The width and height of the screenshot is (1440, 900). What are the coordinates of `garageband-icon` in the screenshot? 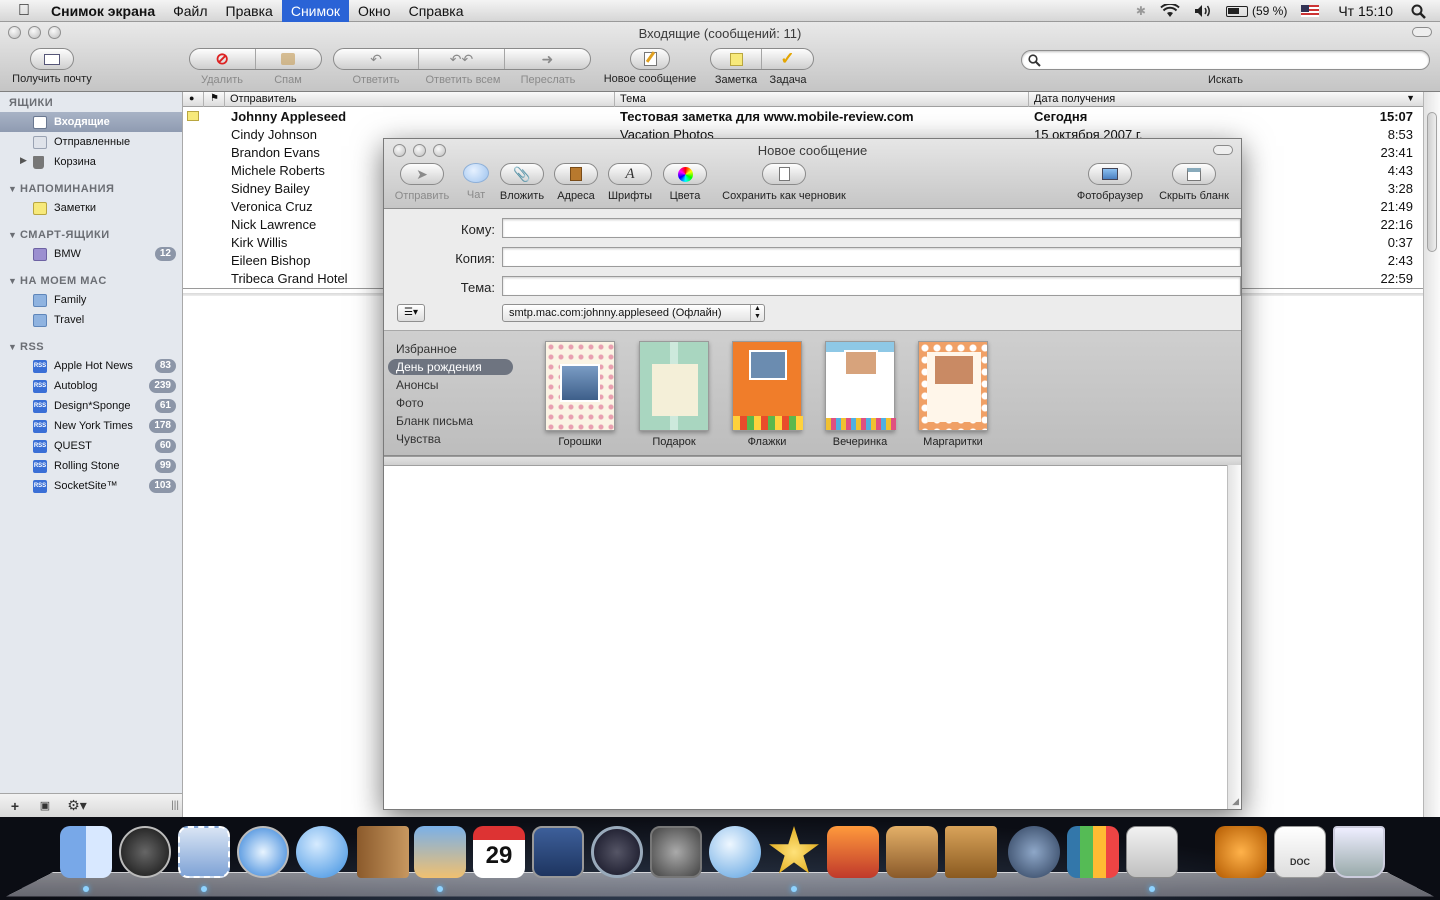 It's located at (1241, 852).